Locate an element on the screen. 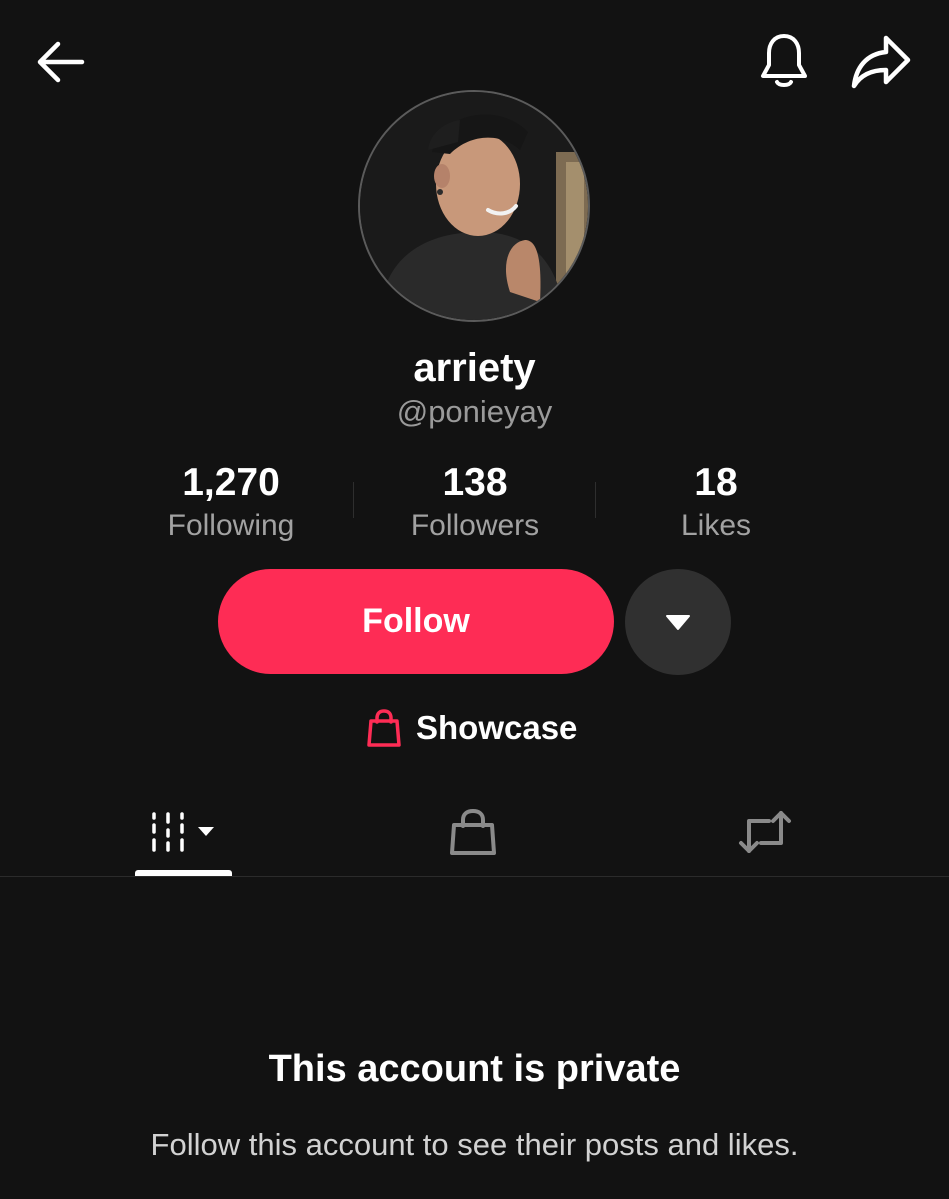 The width and height of the screenshot is (949, 1199). profile-photo is located at coordinates (474, 206).